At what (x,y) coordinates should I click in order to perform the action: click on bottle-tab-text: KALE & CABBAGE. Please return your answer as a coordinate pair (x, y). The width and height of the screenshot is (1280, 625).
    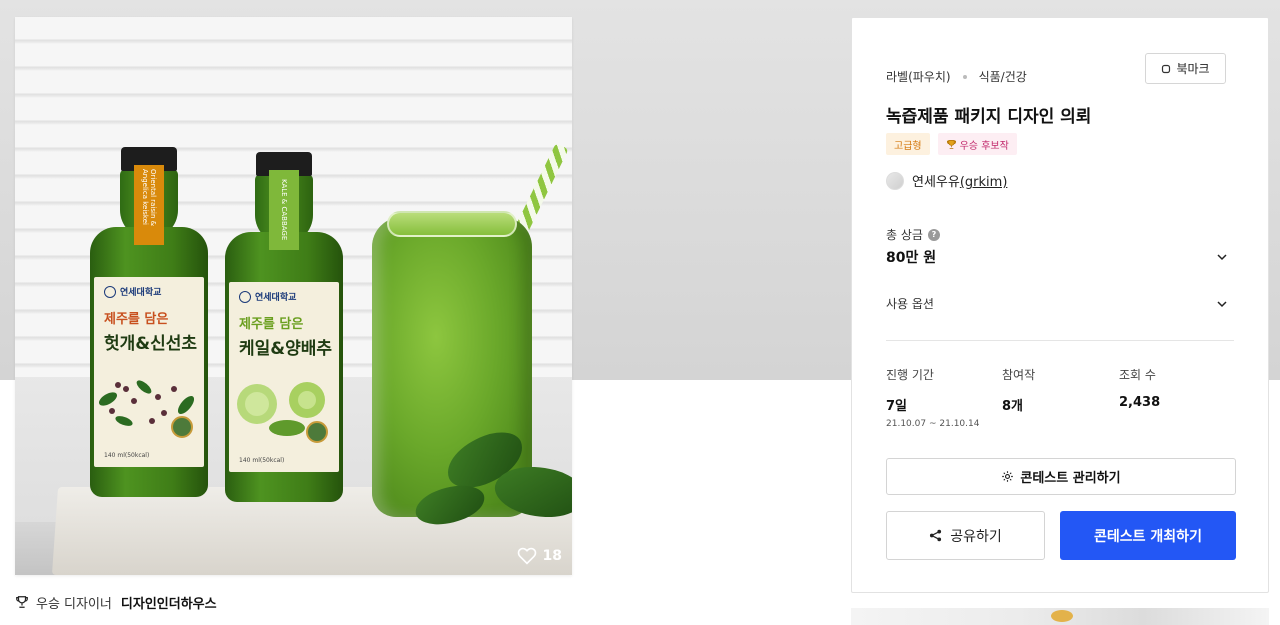
    Looking at the image, I should click on (284, 210).